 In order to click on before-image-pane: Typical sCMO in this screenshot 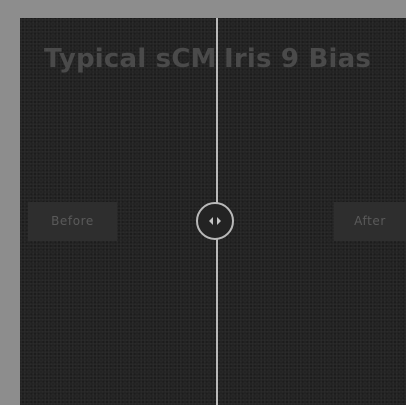, I will do `click(118, 68)`.